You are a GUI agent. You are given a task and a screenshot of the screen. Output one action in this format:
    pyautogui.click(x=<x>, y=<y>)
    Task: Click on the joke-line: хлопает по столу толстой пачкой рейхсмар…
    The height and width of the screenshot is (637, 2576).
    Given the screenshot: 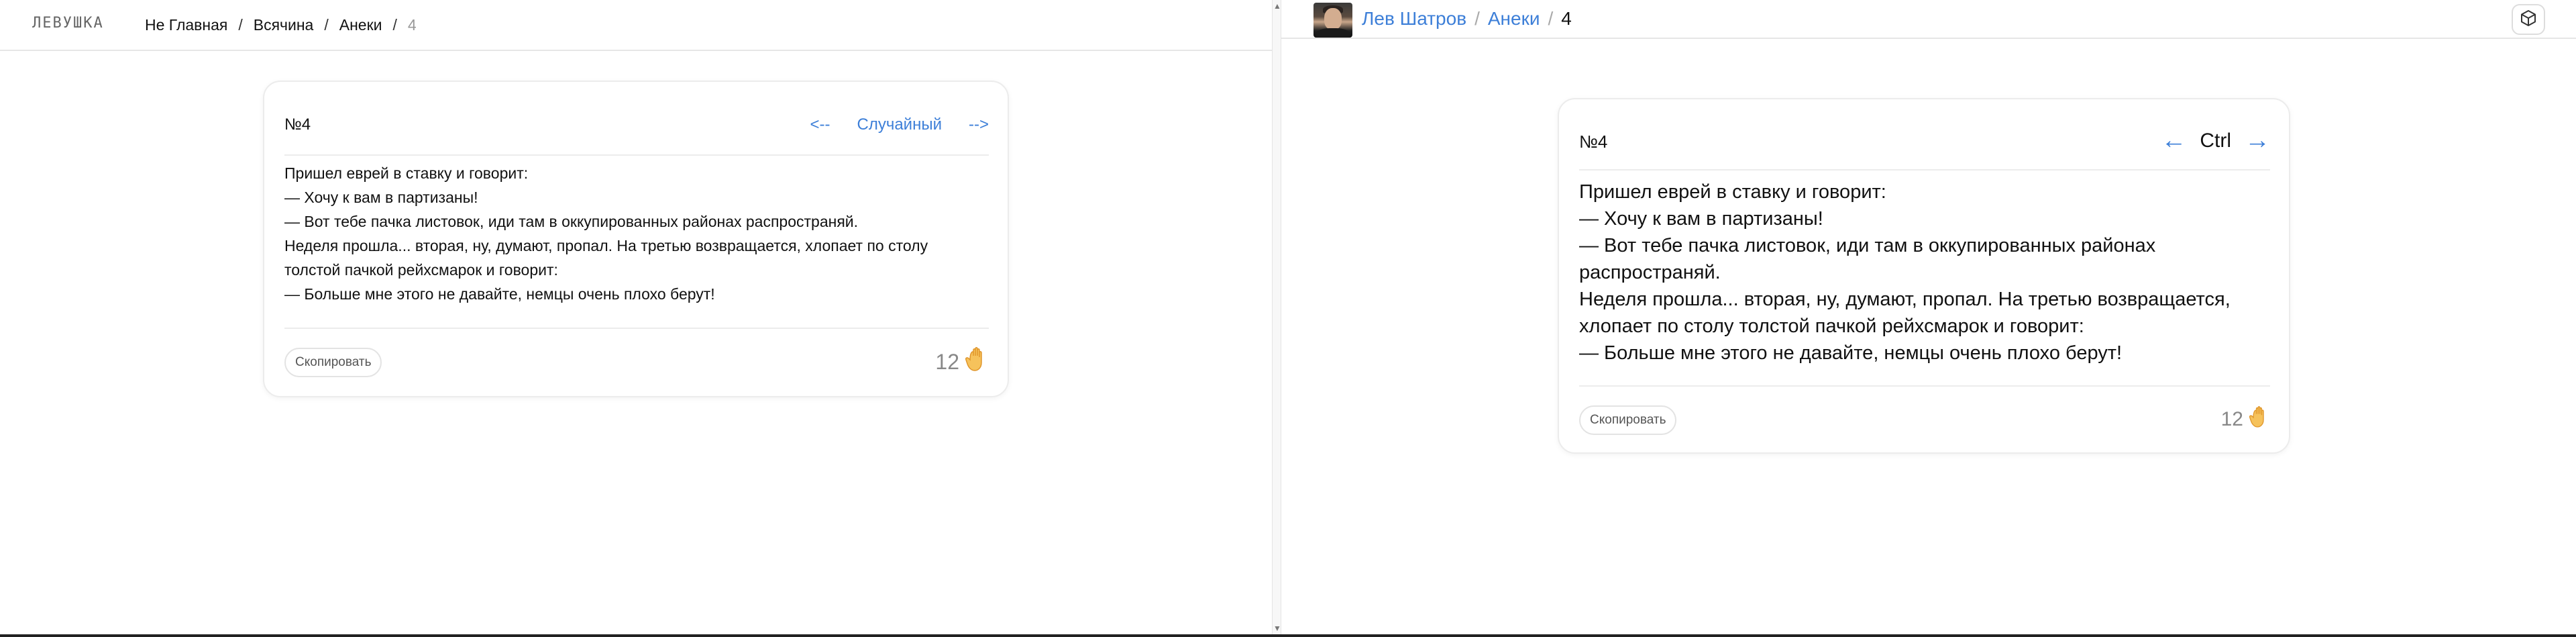 What is the action you would take?
    pyautogui.click(x=1831, y=326)
    